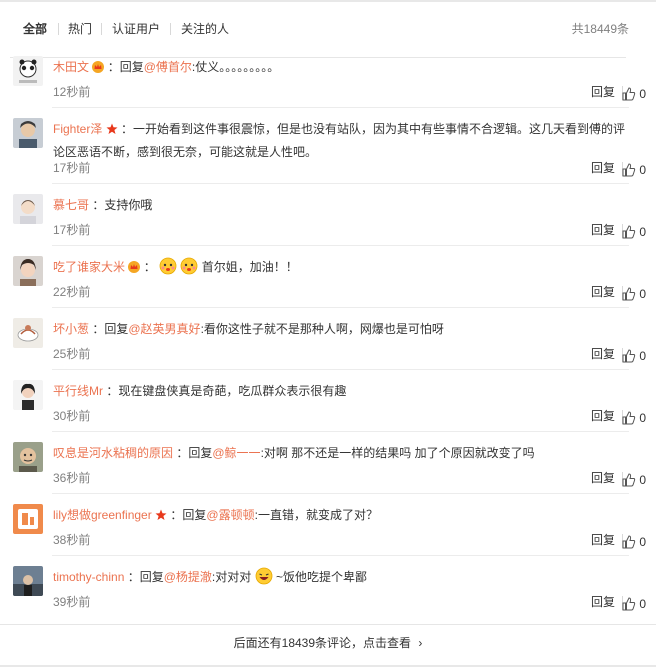 The height and width of the screenshot is (667, 656). I want to click on comment-username: 坏小葱, so click(71, 329).